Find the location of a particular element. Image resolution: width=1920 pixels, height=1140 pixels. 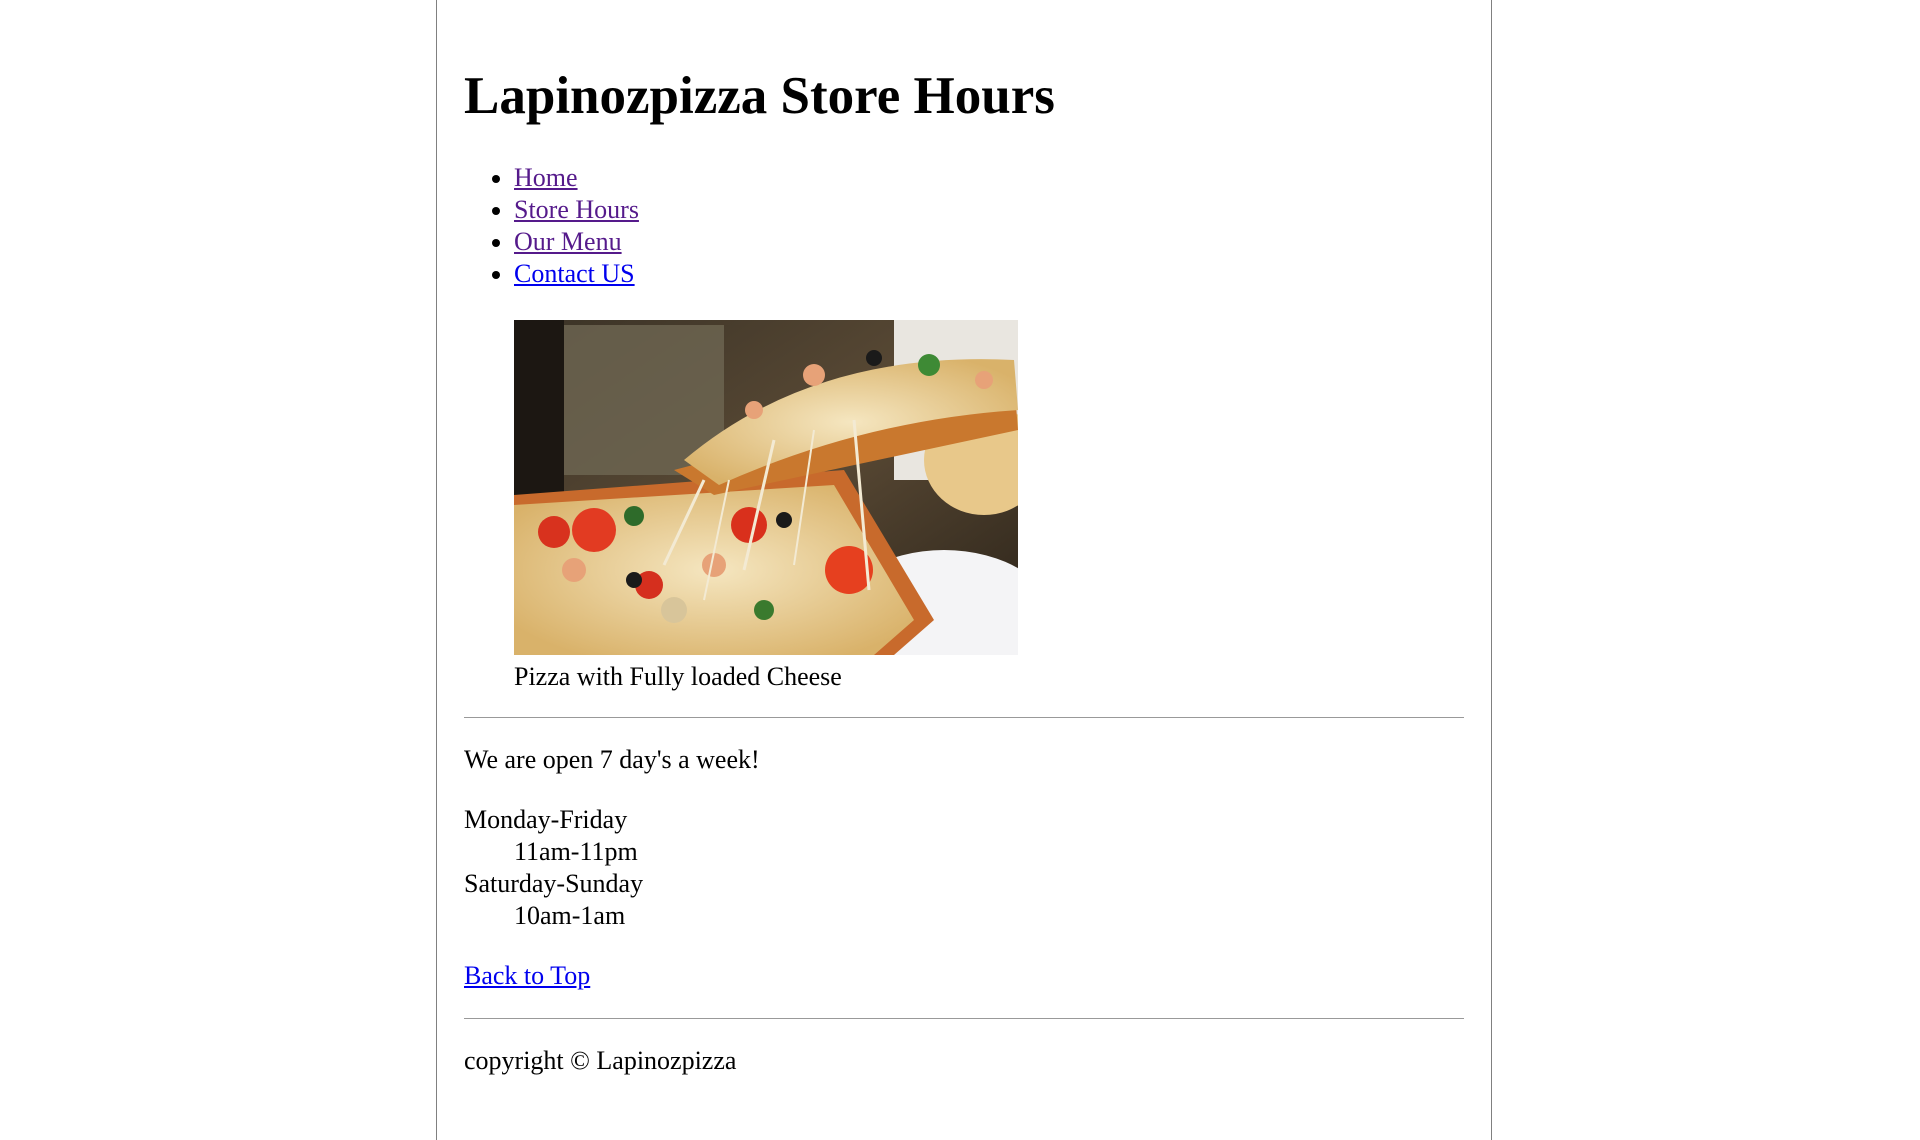

nav-link-home: Home is located at coordinates (546, 177).